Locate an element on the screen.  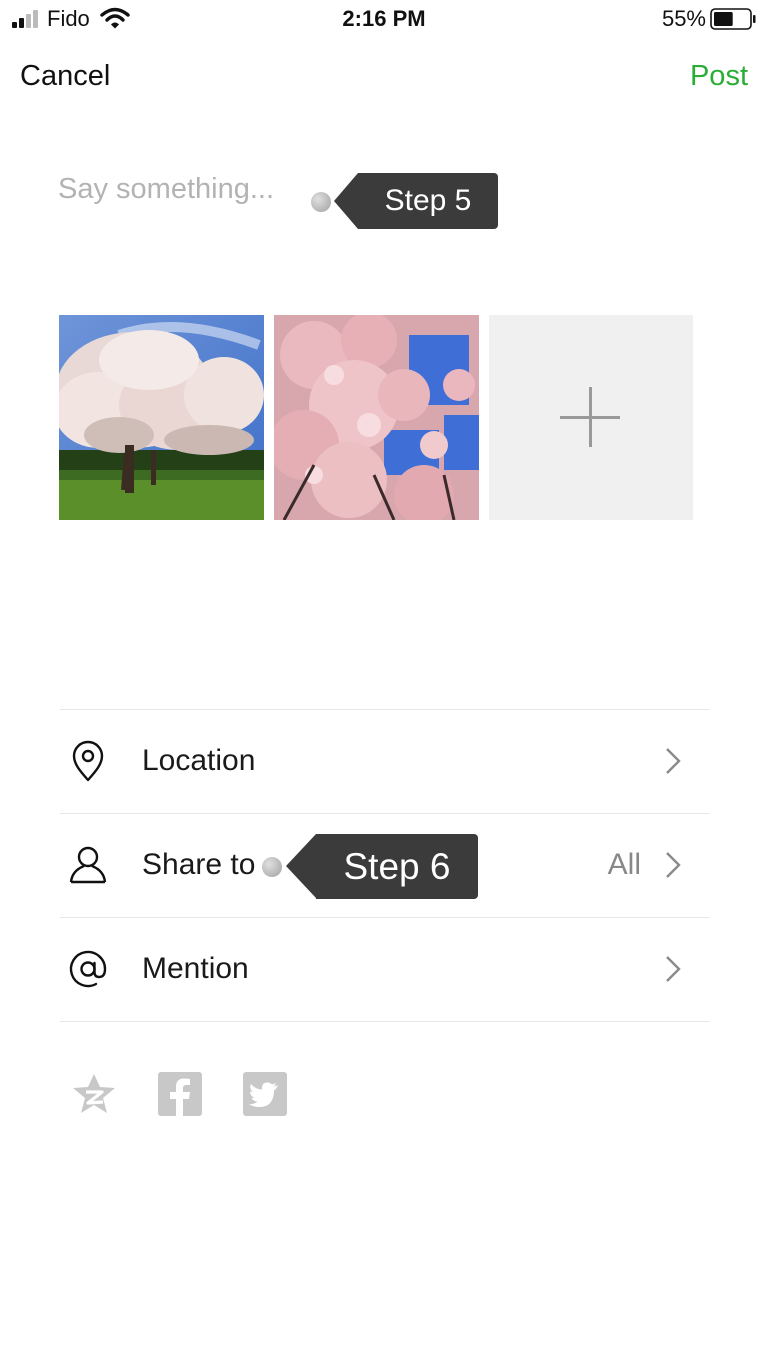
status-bar: Fido 2:16 PM 55% is located at coordinates (384, 20).